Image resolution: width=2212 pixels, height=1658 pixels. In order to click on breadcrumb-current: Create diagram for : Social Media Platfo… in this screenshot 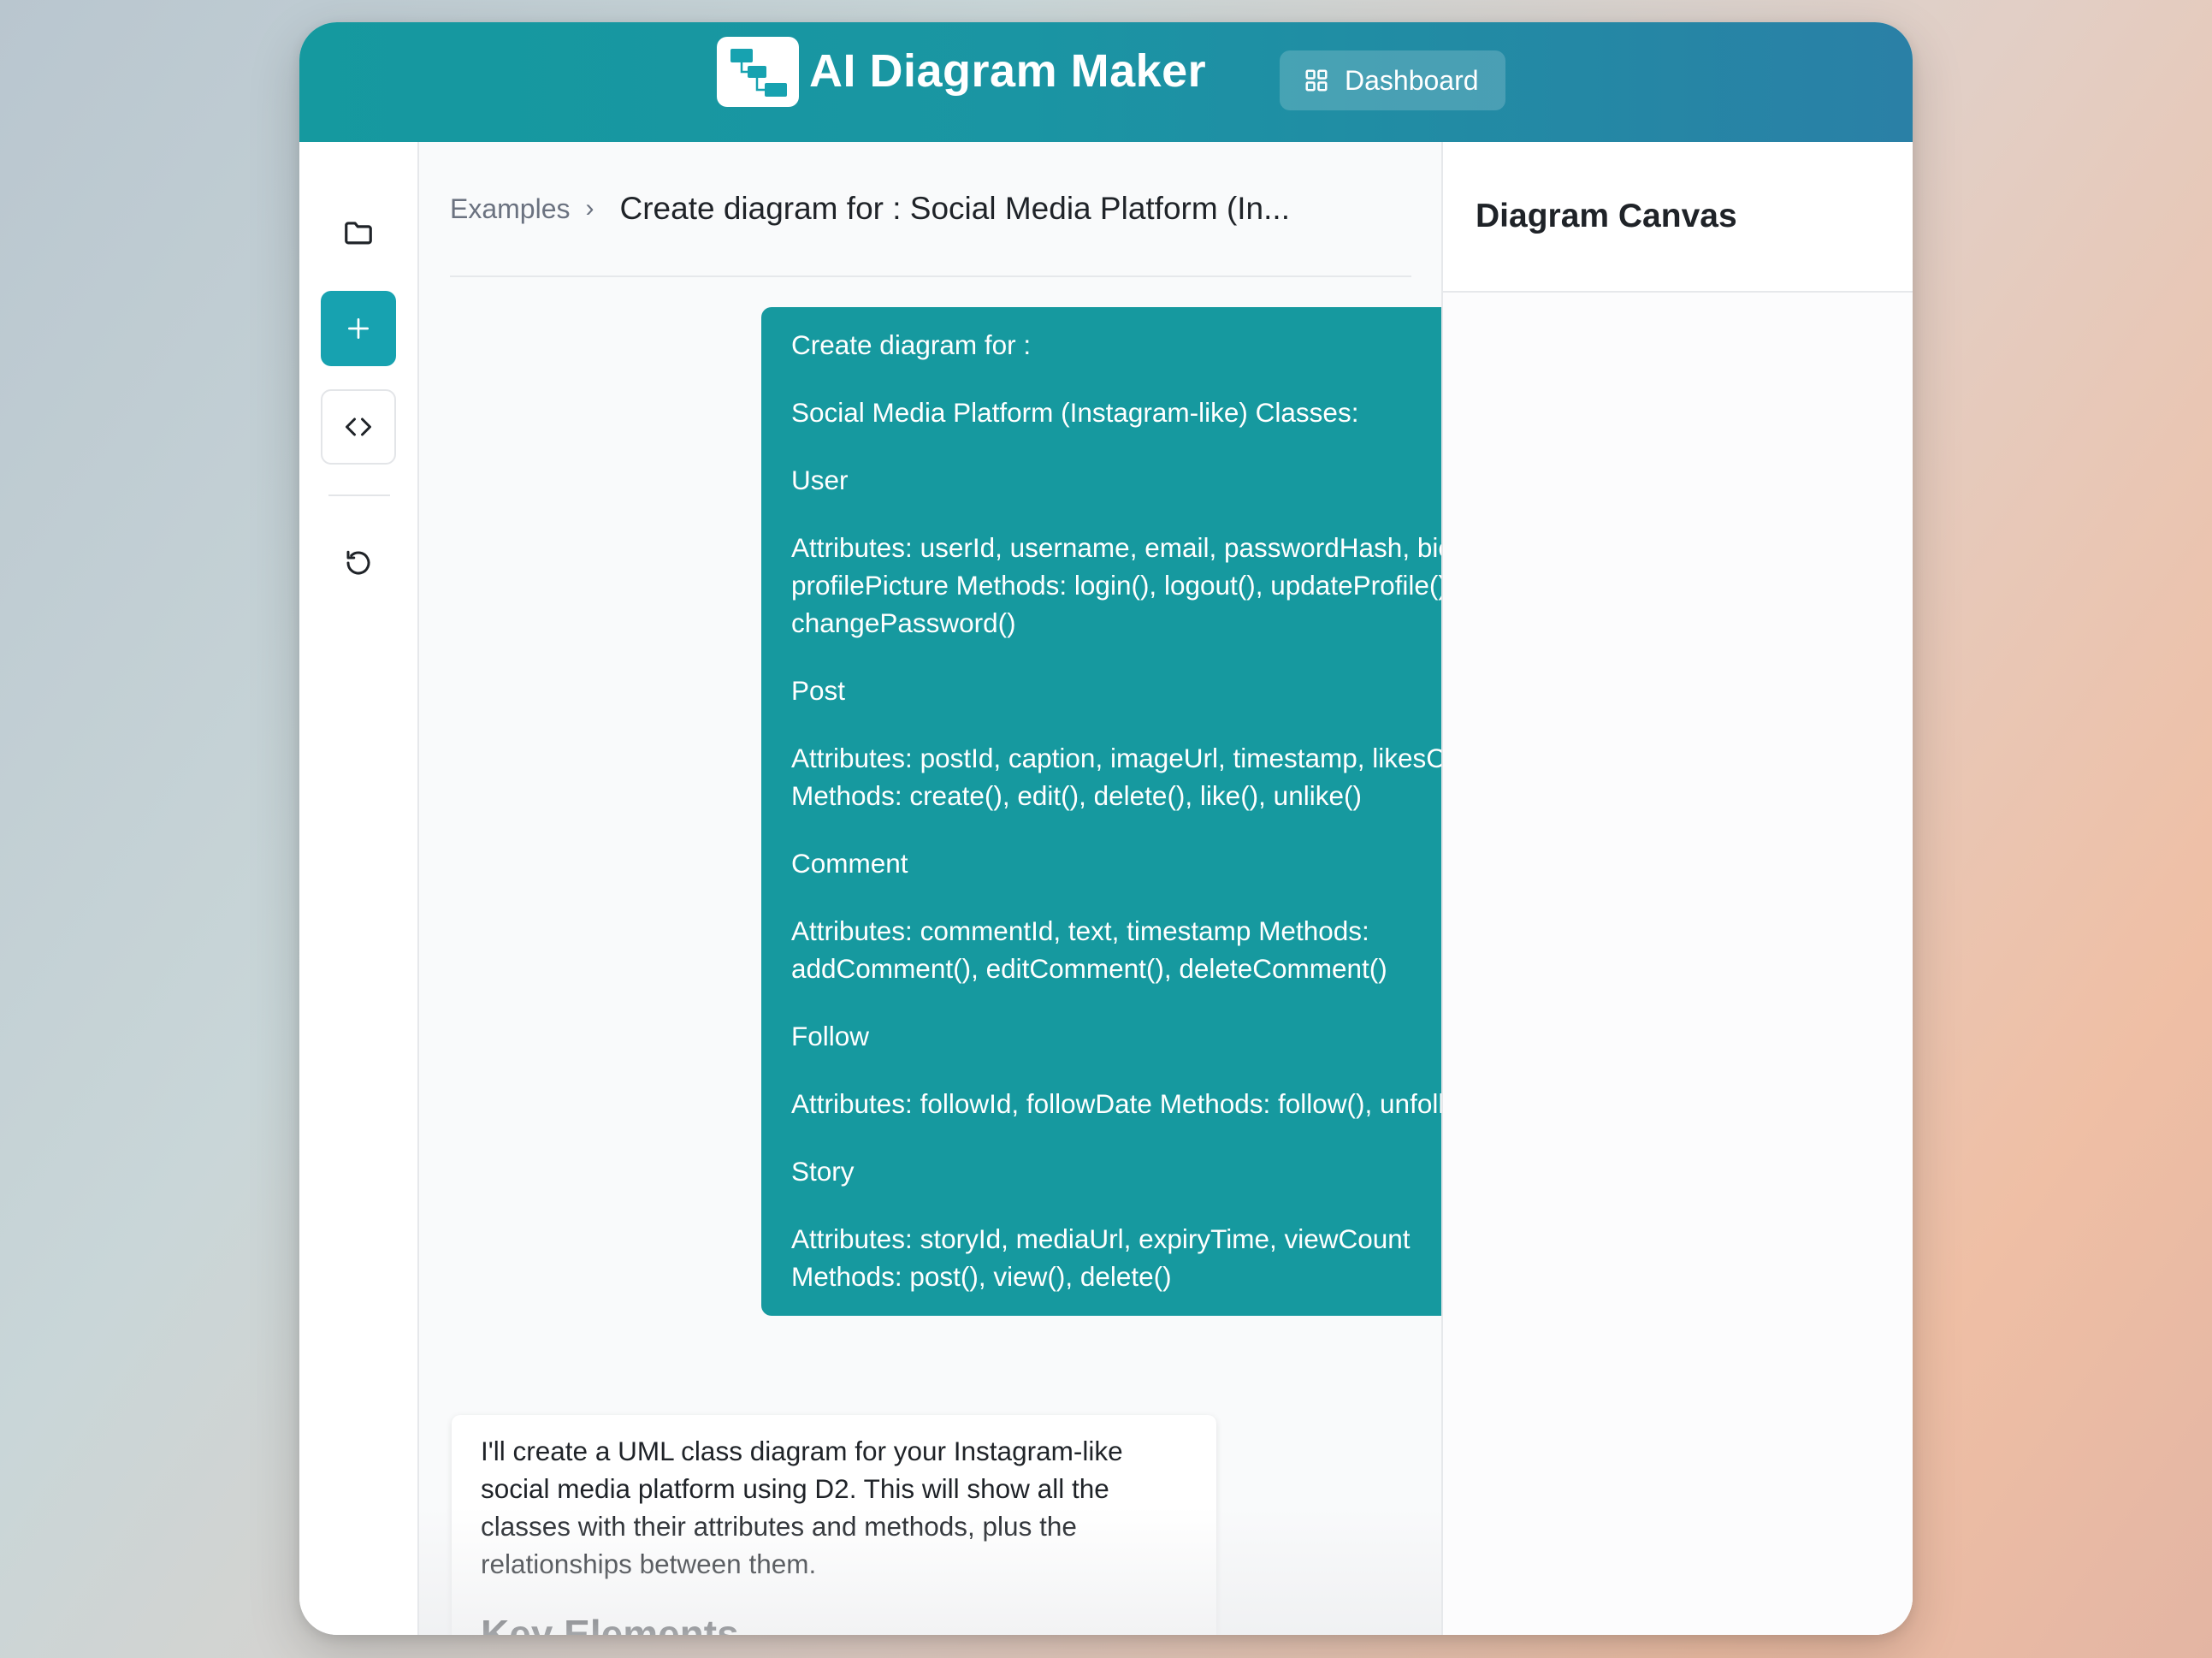, I will do `click(954, 208)`.